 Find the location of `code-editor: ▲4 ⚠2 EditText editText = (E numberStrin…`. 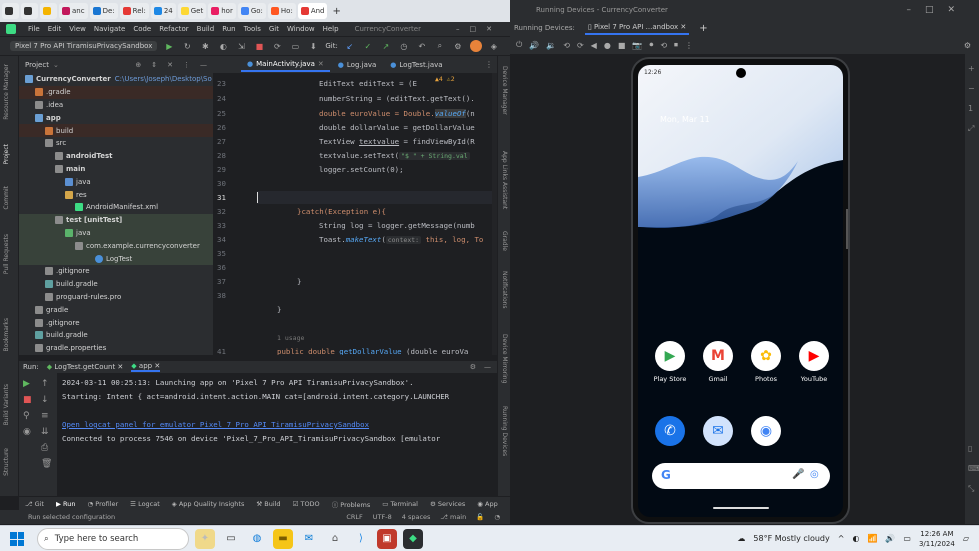

code-editor: ▲4 ⚠2 EditText editText = (E numberStrin… is located at coordinates (377, 214).